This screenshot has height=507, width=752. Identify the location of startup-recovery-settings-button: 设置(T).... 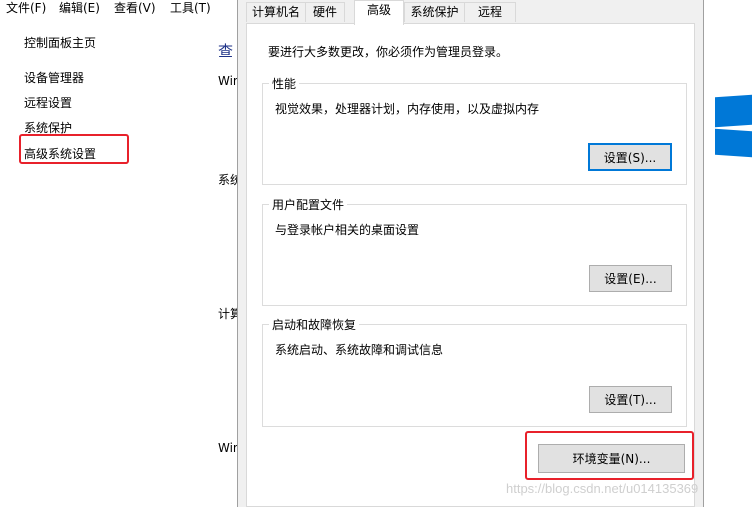
(630, 399).